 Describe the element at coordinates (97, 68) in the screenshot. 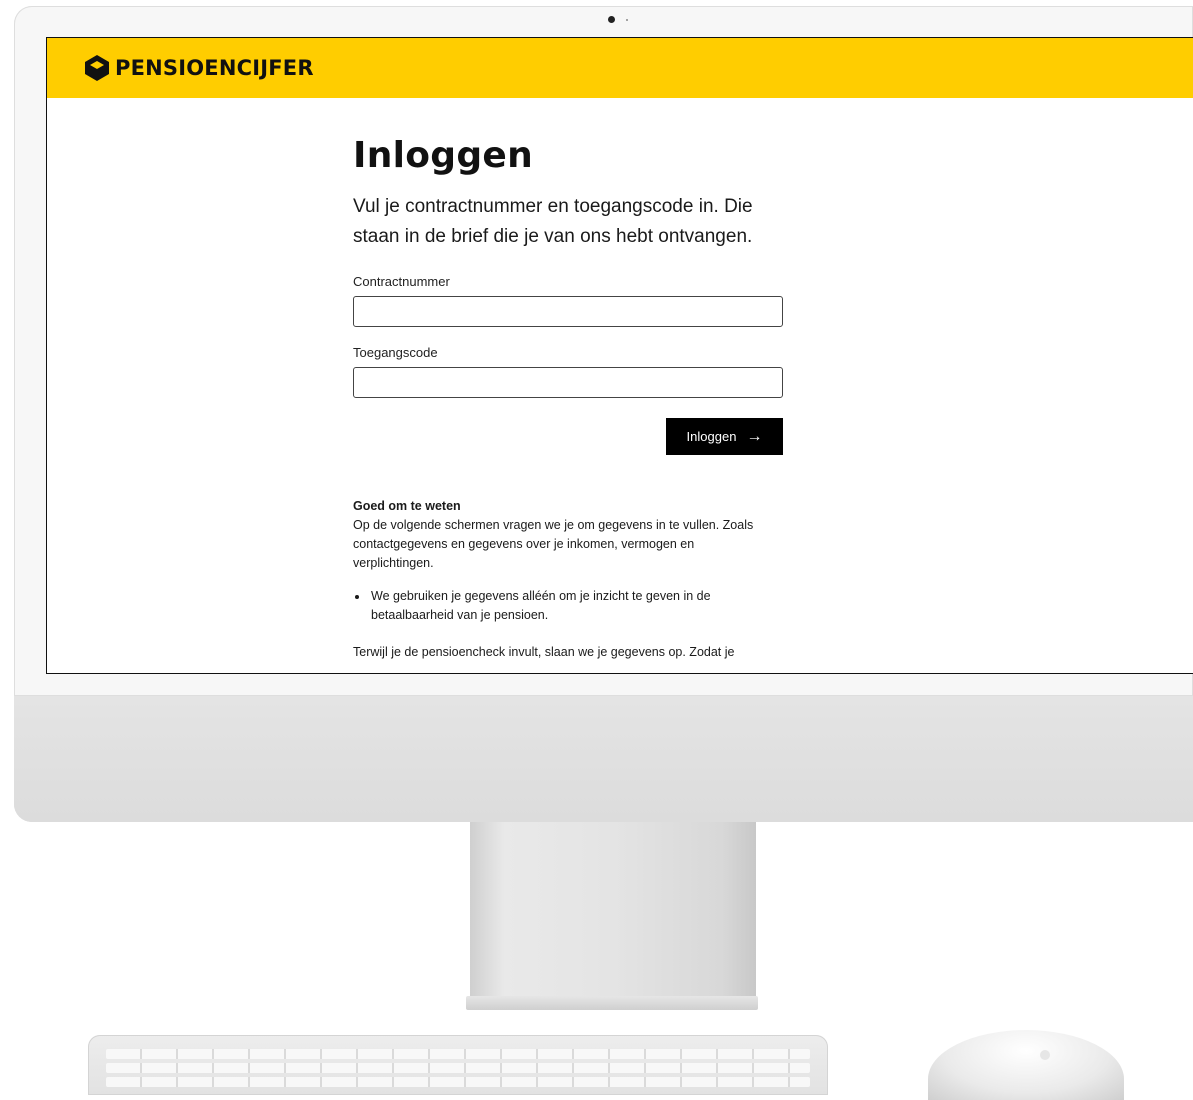

I see `pensioencijfer-logo-icon` at that location.